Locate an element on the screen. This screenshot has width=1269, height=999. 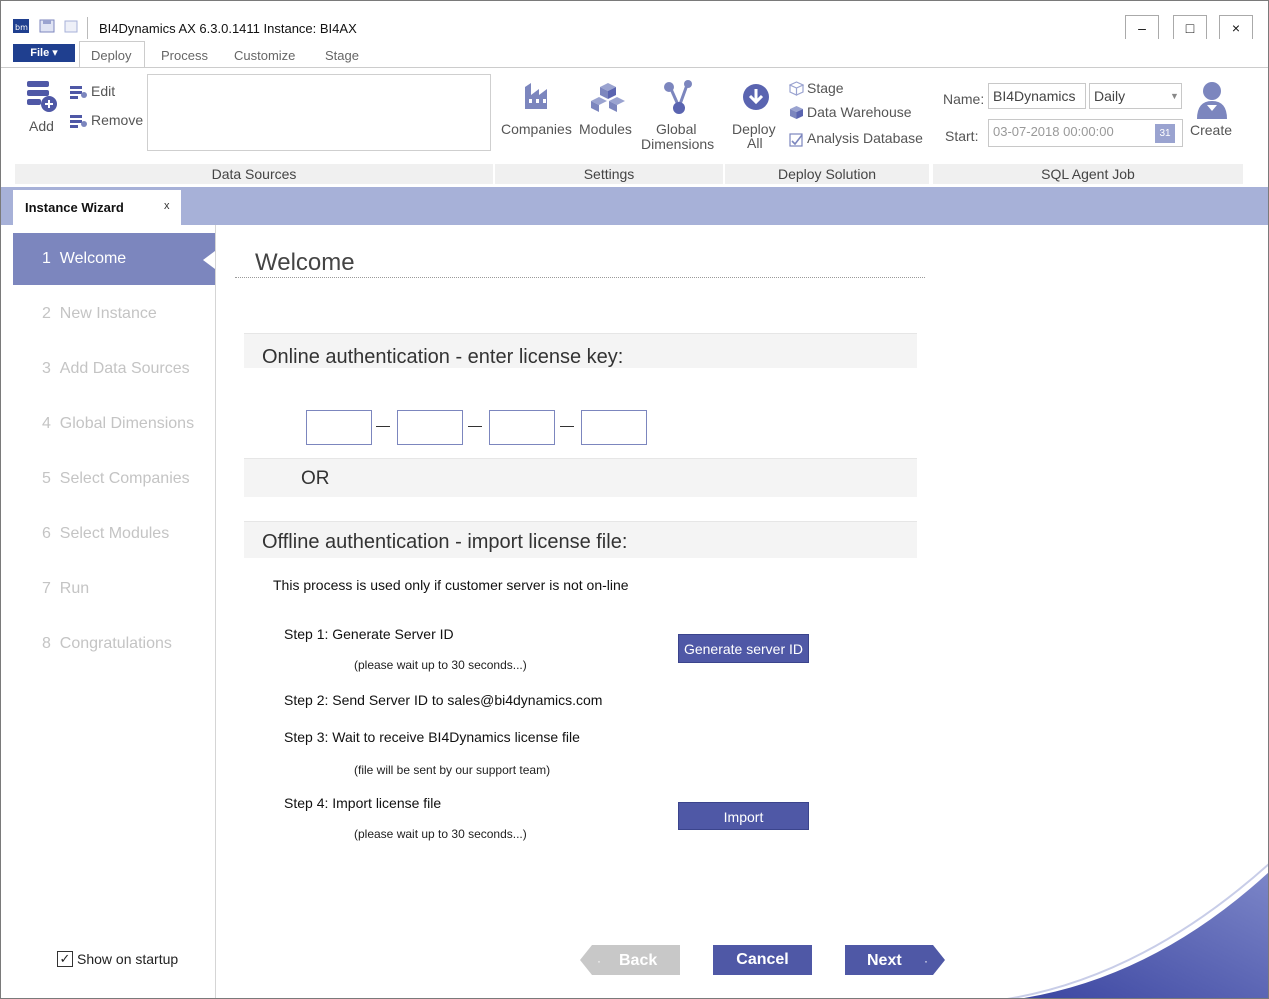
job-start-label: Start: is located at coordinates (962, 136).